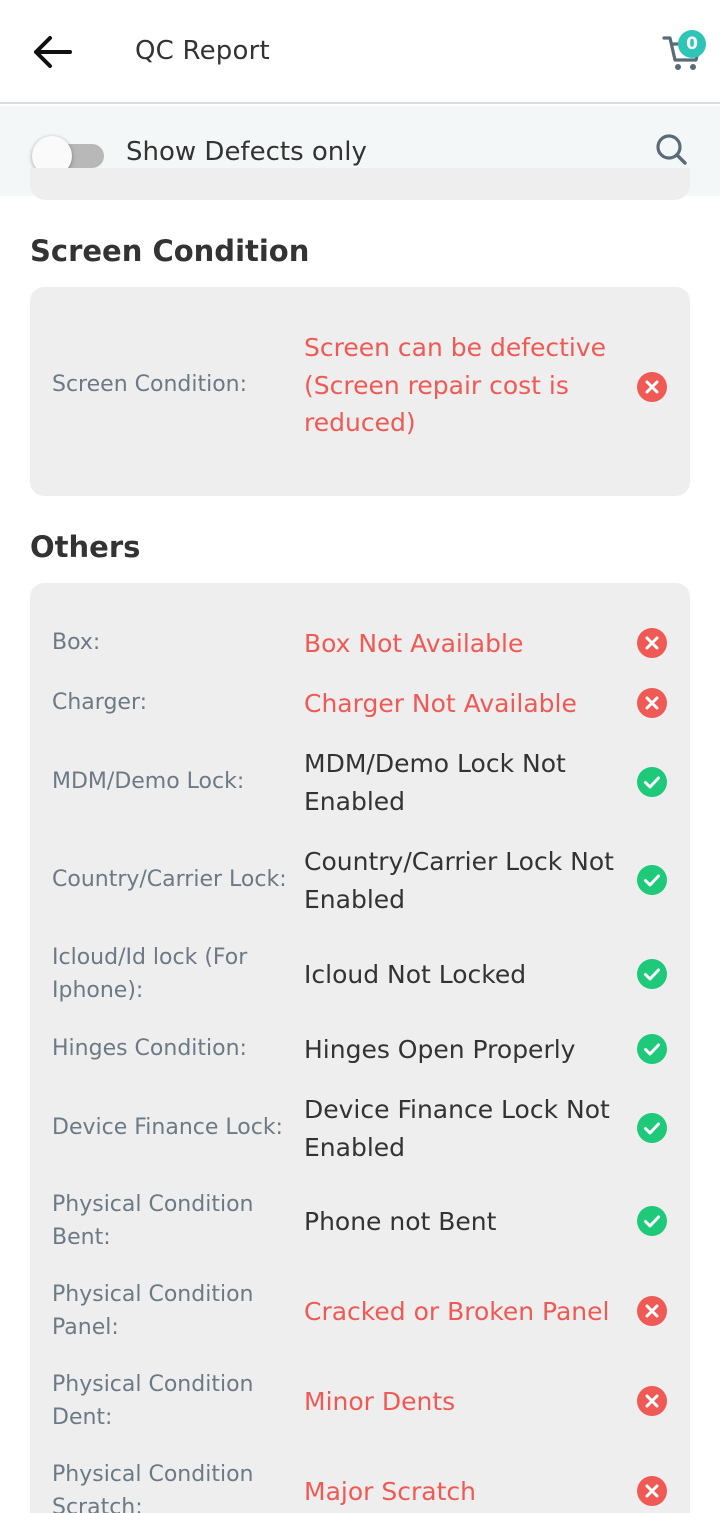  I want to click on qc-row-country-carrier-lock: Country/Carrier Lock, so click(360, 880).